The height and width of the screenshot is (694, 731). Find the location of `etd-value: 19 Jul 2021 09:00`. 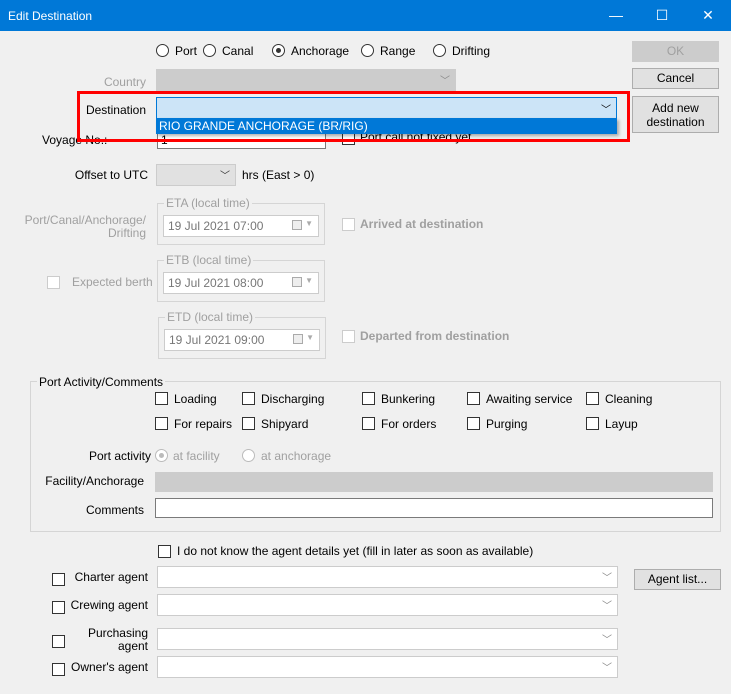

etd-value: 19 Jul 2021 09:00 is located at coordinates (217, 340).